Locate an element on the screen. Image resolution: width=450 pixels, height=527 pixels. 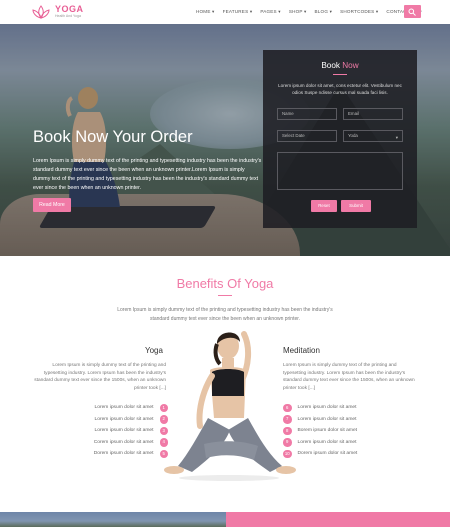
lotus-icon is located at coordinates (41, 12).